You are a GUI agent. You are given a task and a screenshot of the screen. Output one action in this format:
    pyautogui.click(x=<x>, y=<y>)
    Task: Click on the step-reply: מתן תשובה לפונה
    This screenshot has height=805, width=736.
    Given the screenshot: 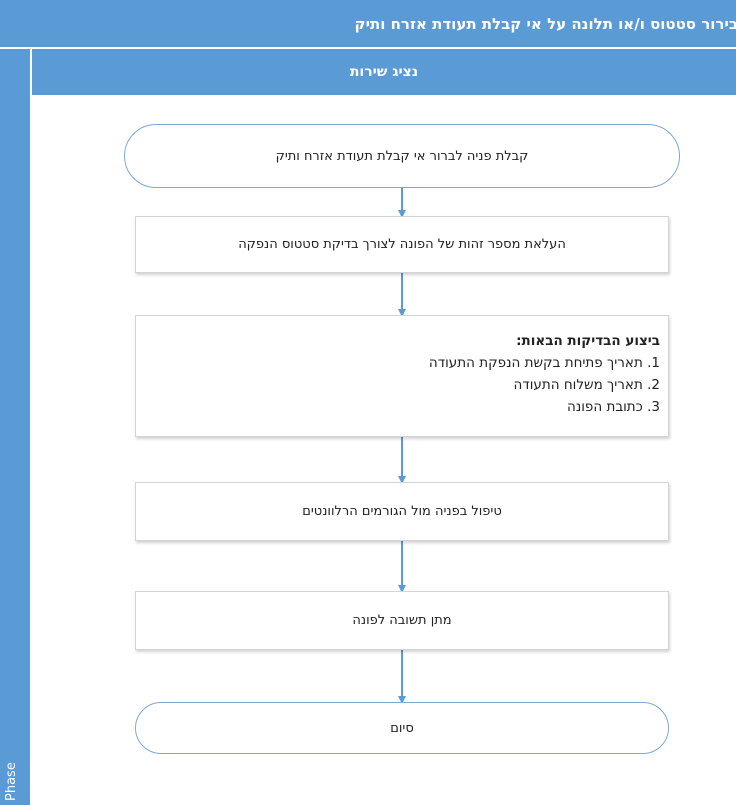 What is the action you would take?
    pyautogui.click(x=402, y=620)
    